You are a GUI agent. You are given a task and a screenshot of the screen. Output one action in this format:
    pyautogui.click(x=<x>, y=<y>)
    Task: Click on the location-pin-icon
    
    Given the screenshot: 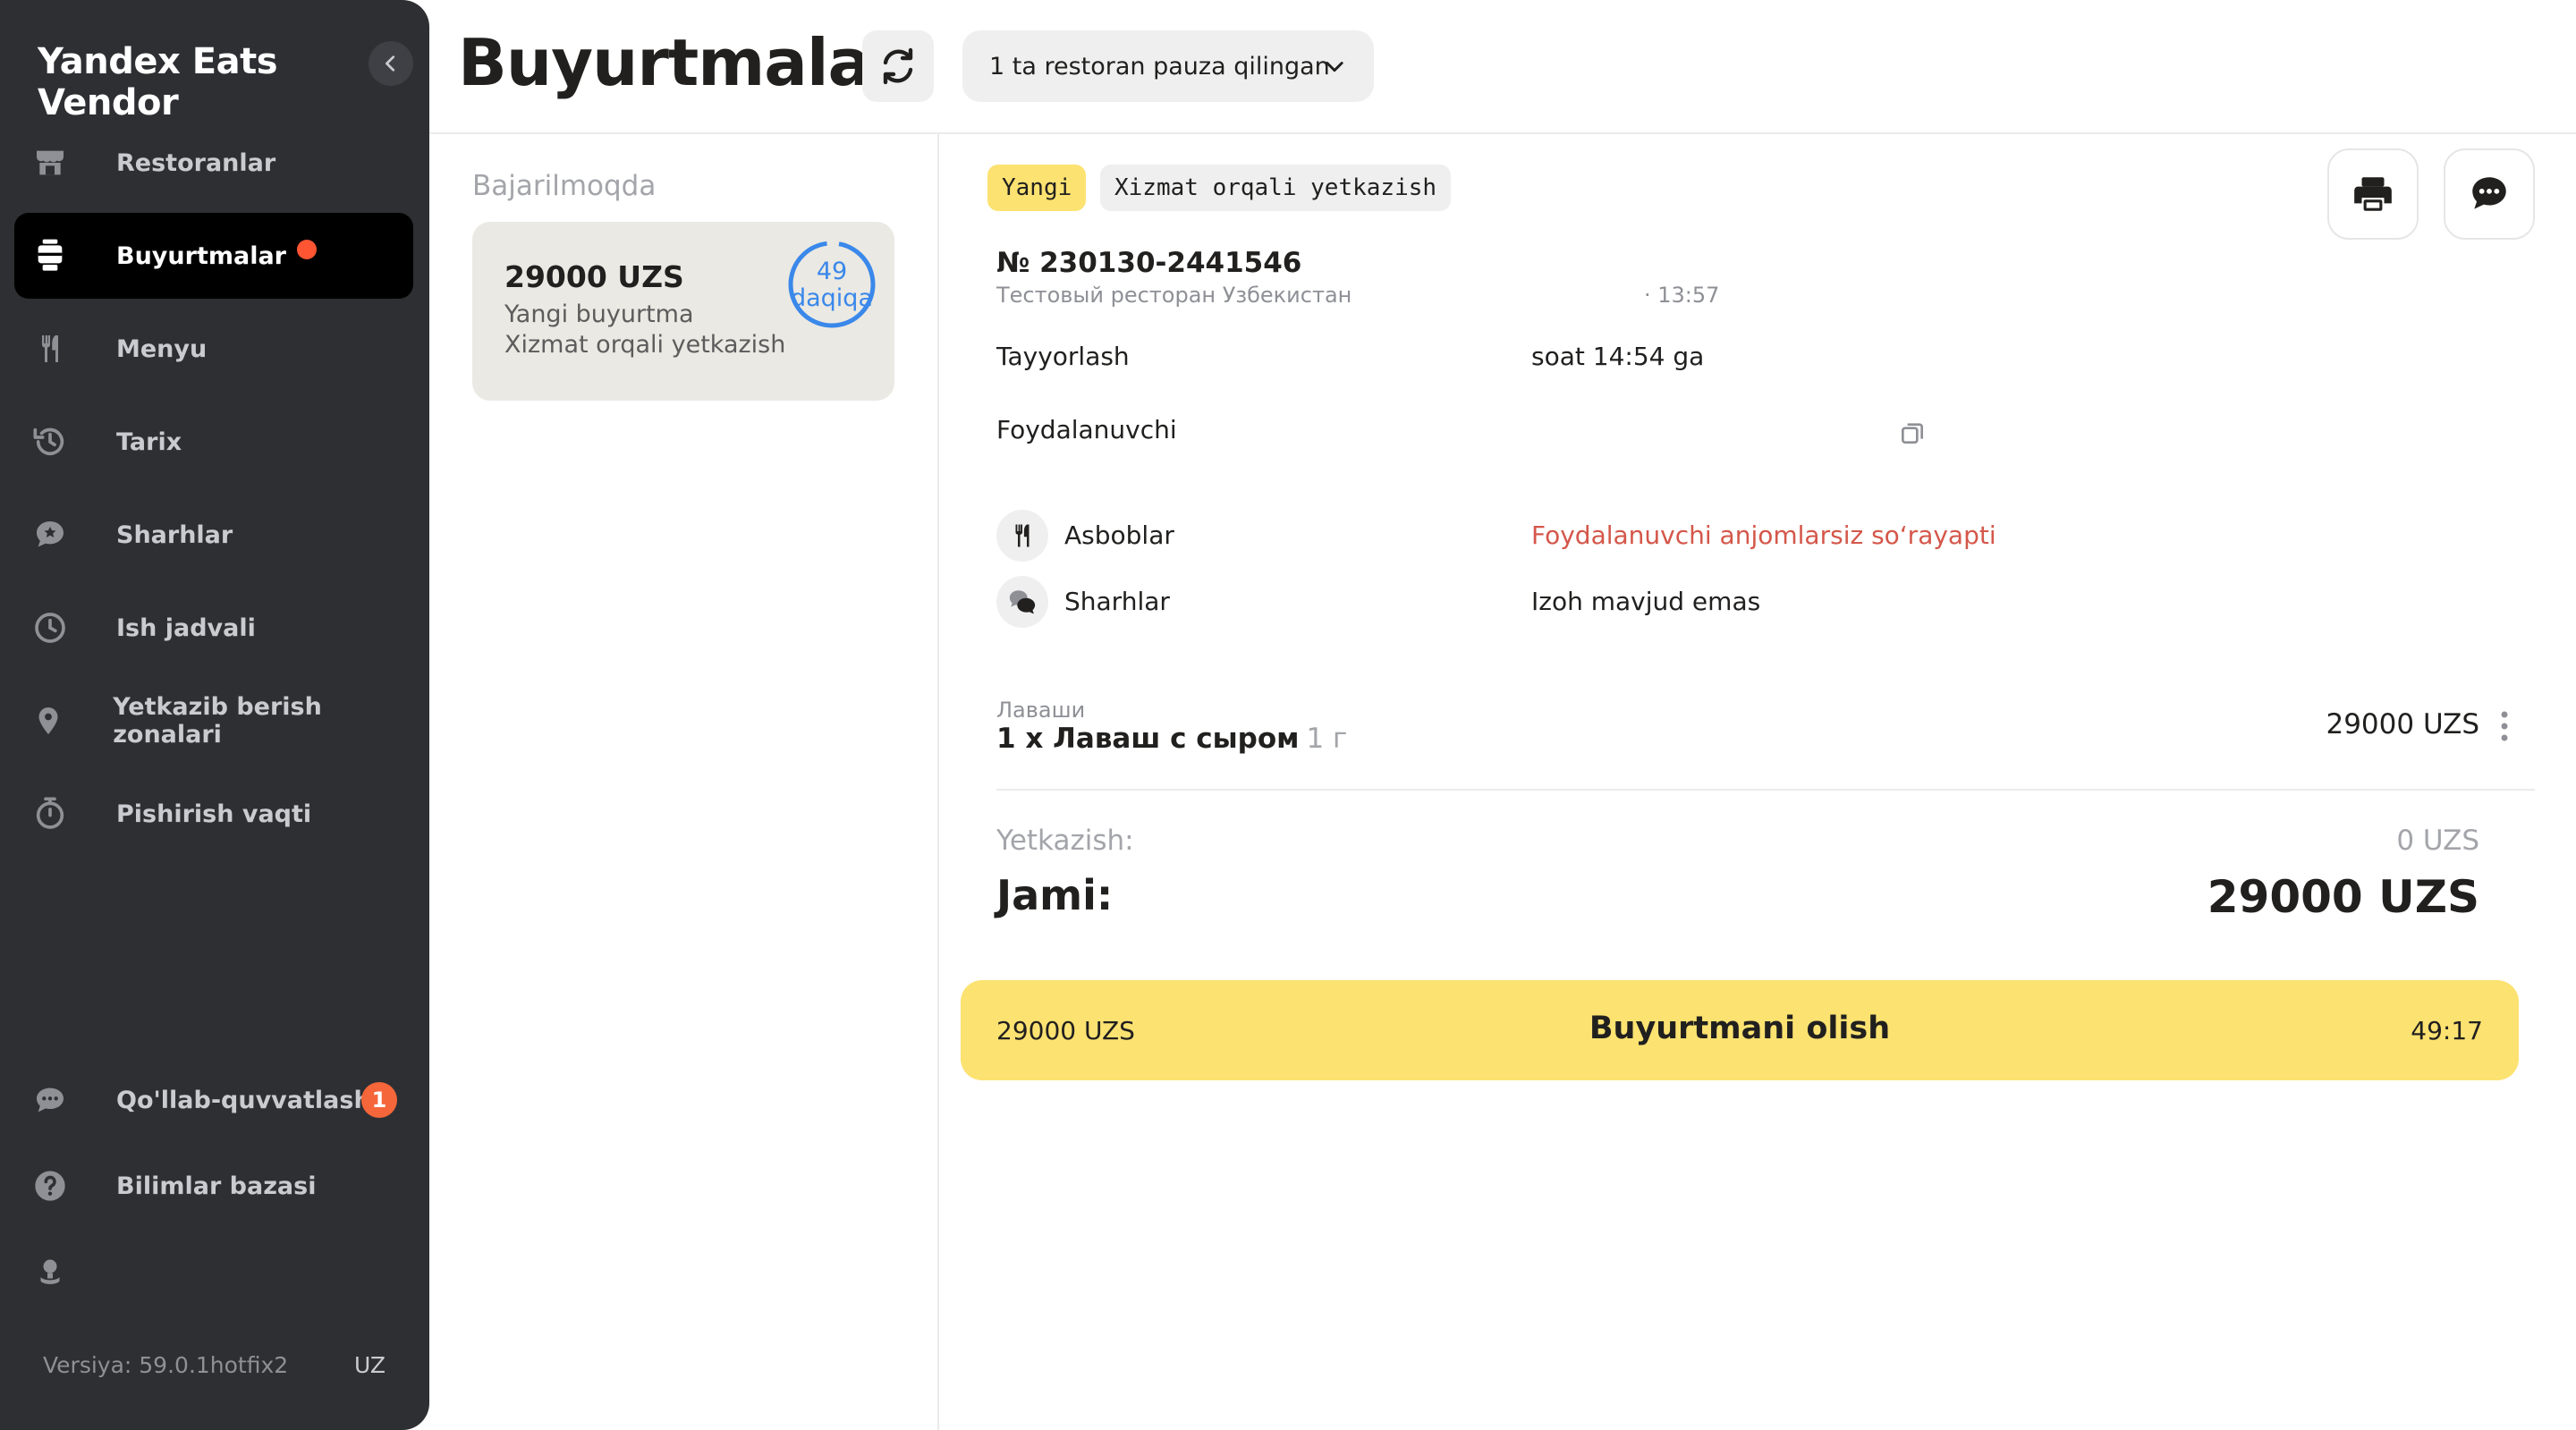 What is the action you would take?
    pyautogui.click(x=48, y=720)
    